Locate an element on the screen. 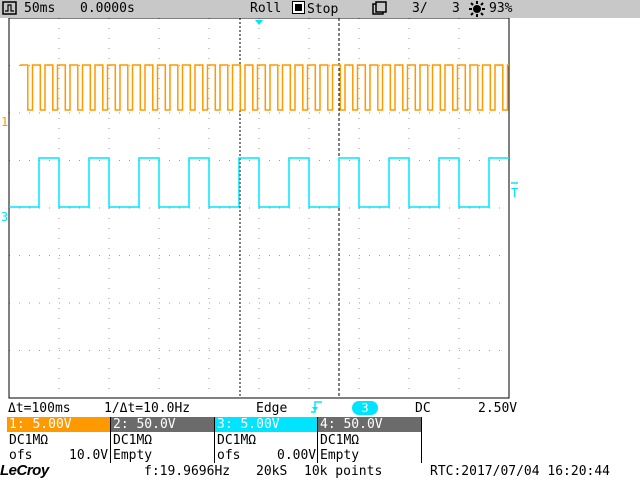 Image resolution: width=640 pixels, height=480 pixels. frequency-readout: f:19.9696Hz is located at coordinates (187, 471).